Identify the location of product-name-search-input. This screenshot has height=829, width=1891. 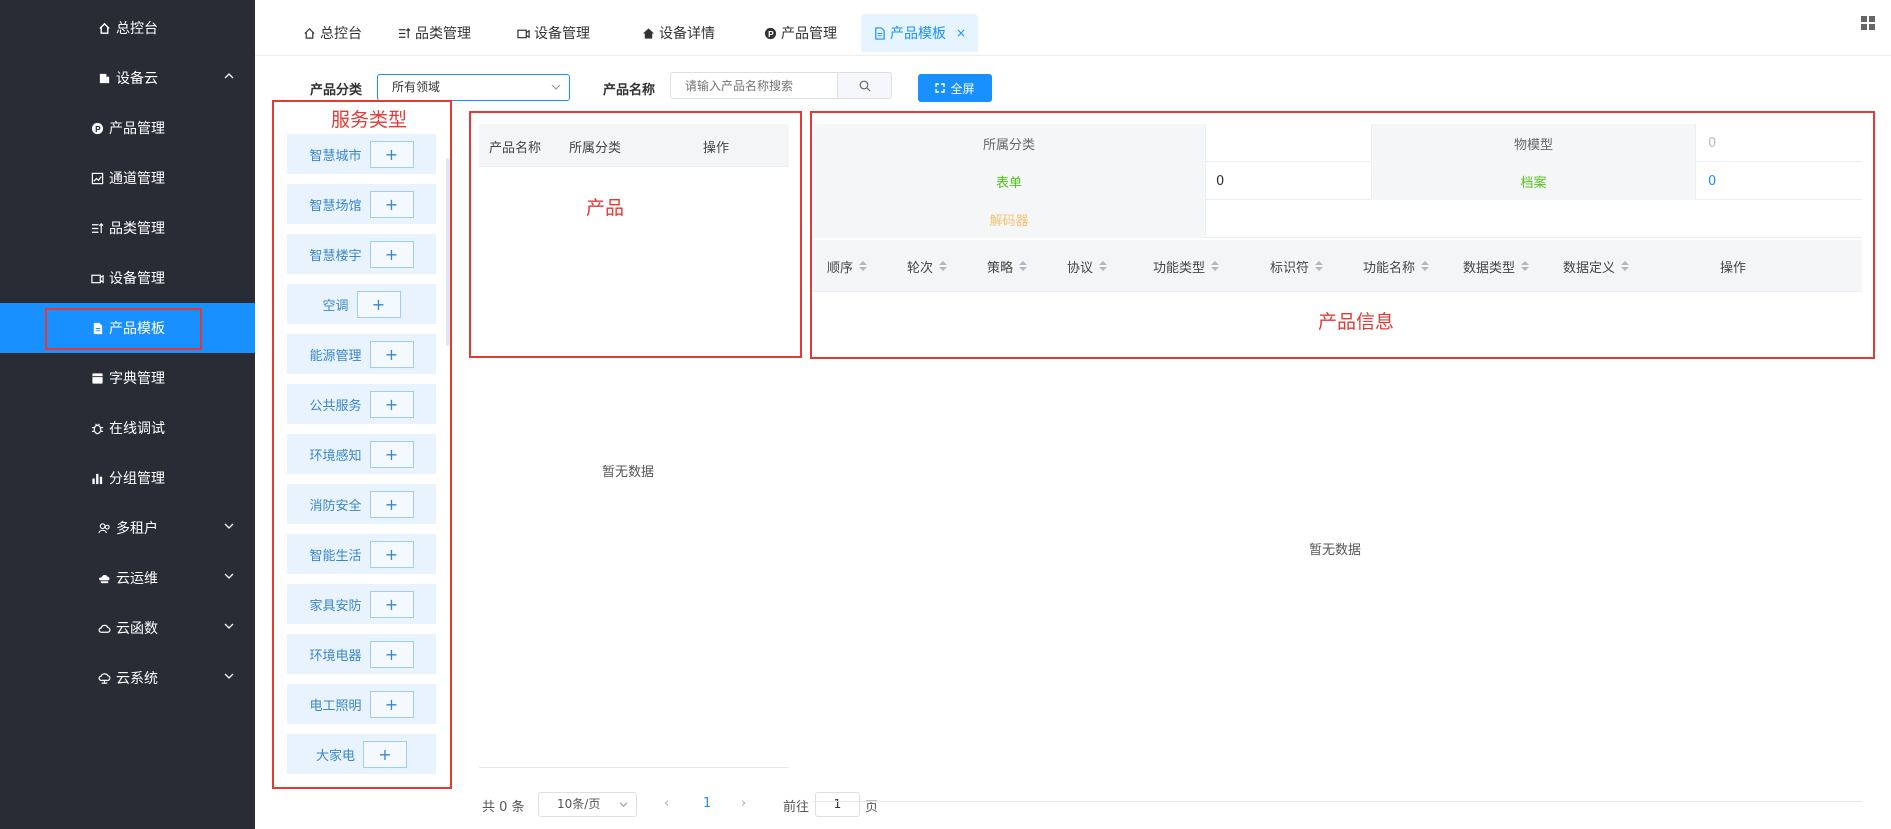
(754, 85).